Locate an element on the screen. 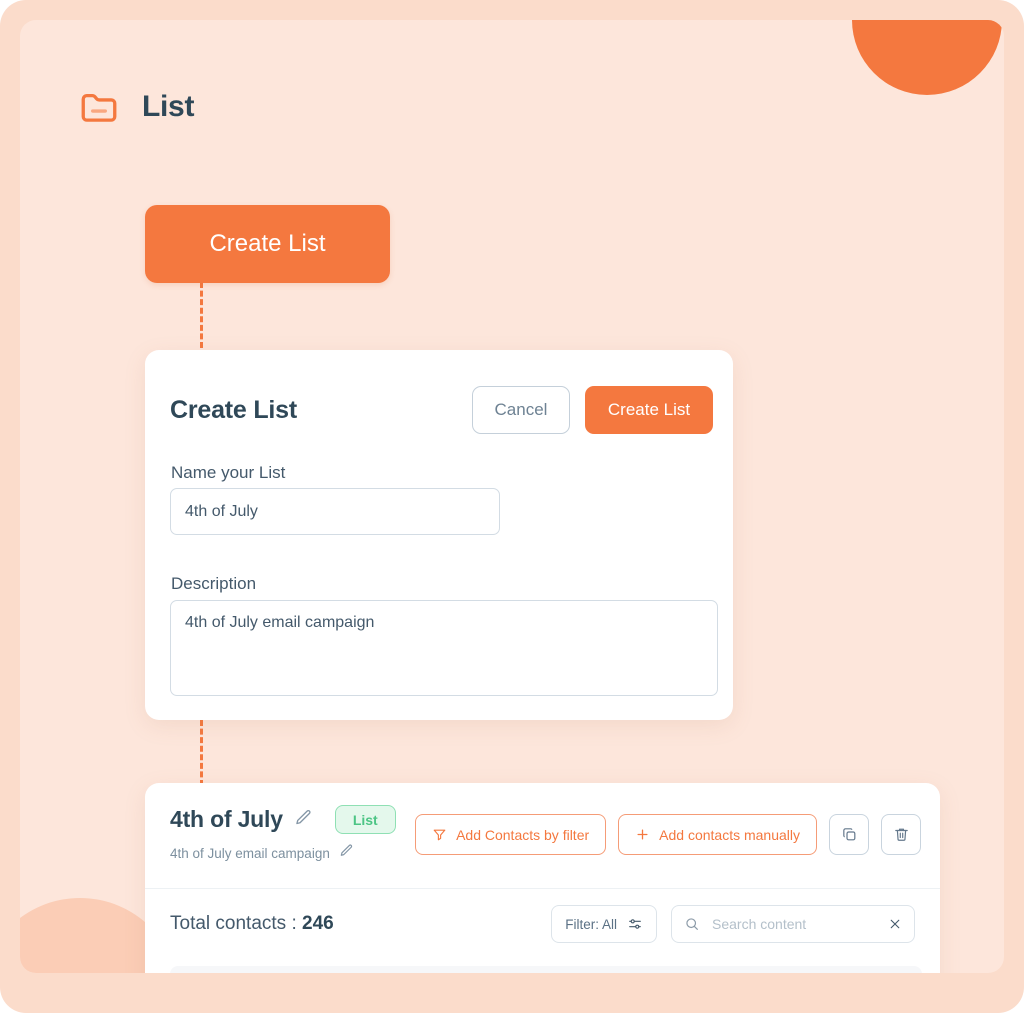  plus-icon is located at coordinates (642, 834).